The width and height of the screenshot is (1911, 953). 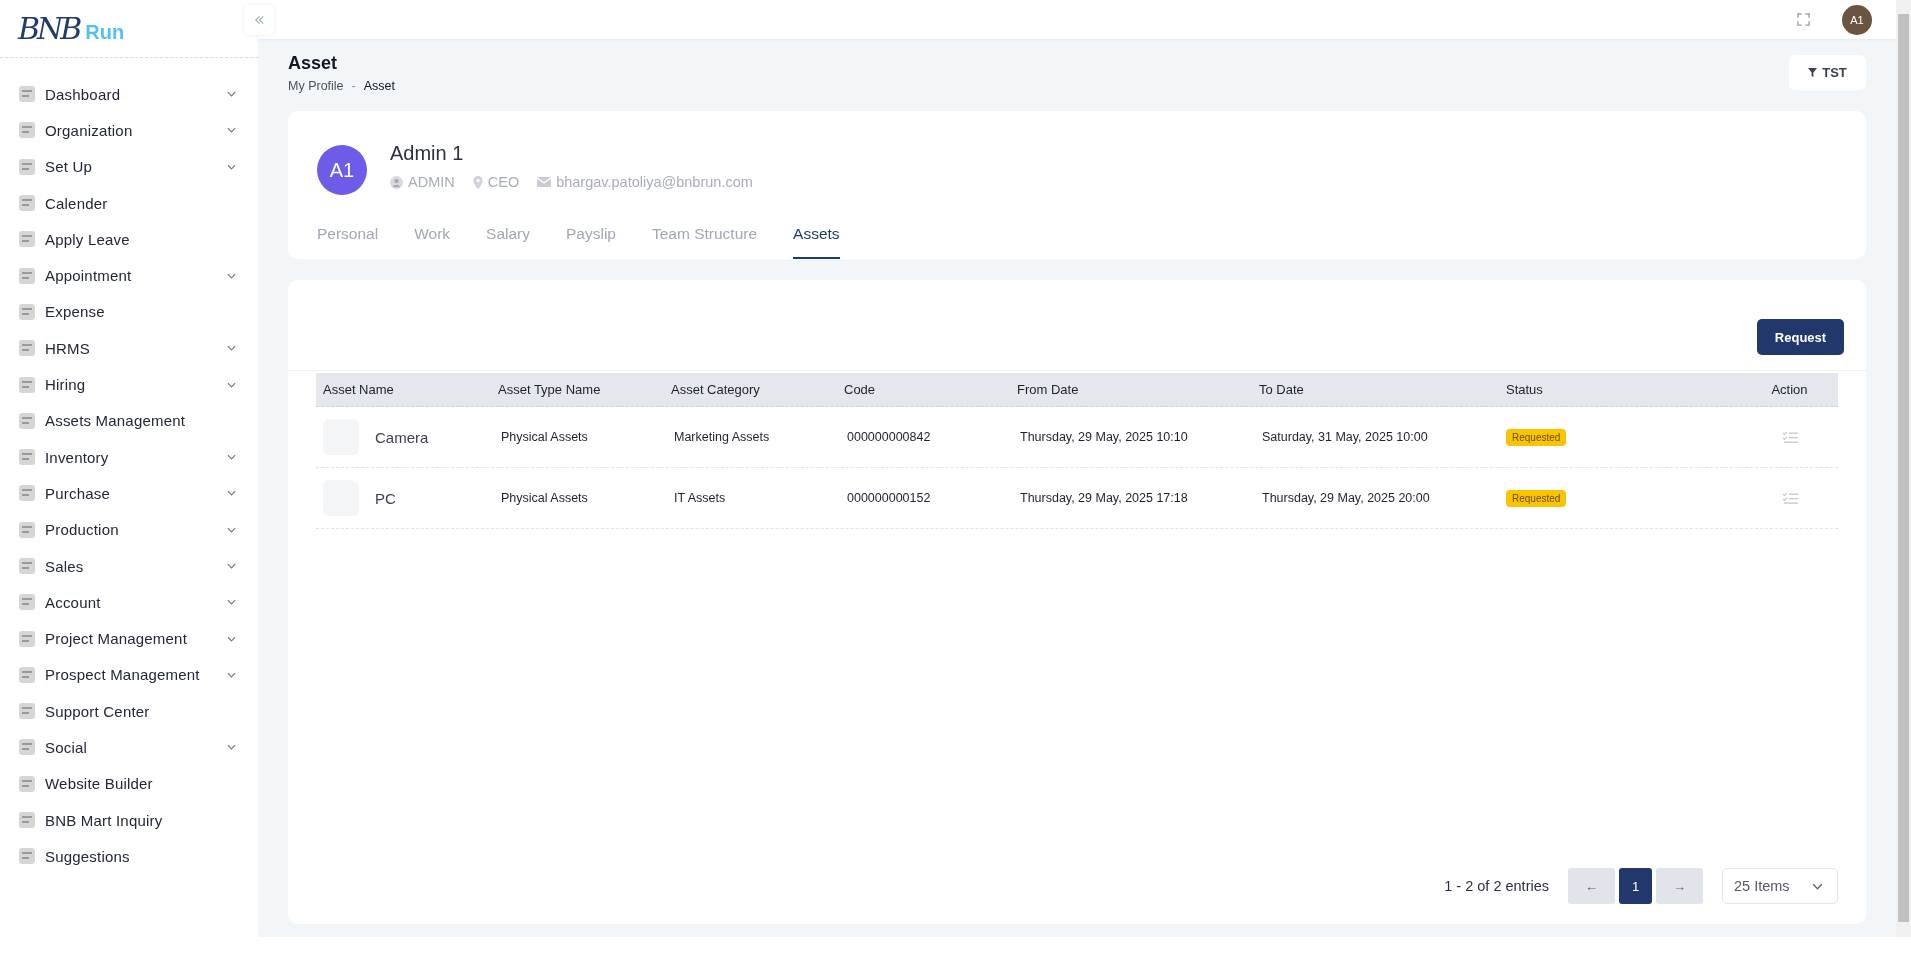 I want to click on profile-designation: CEO, so click(x=503, y=182).